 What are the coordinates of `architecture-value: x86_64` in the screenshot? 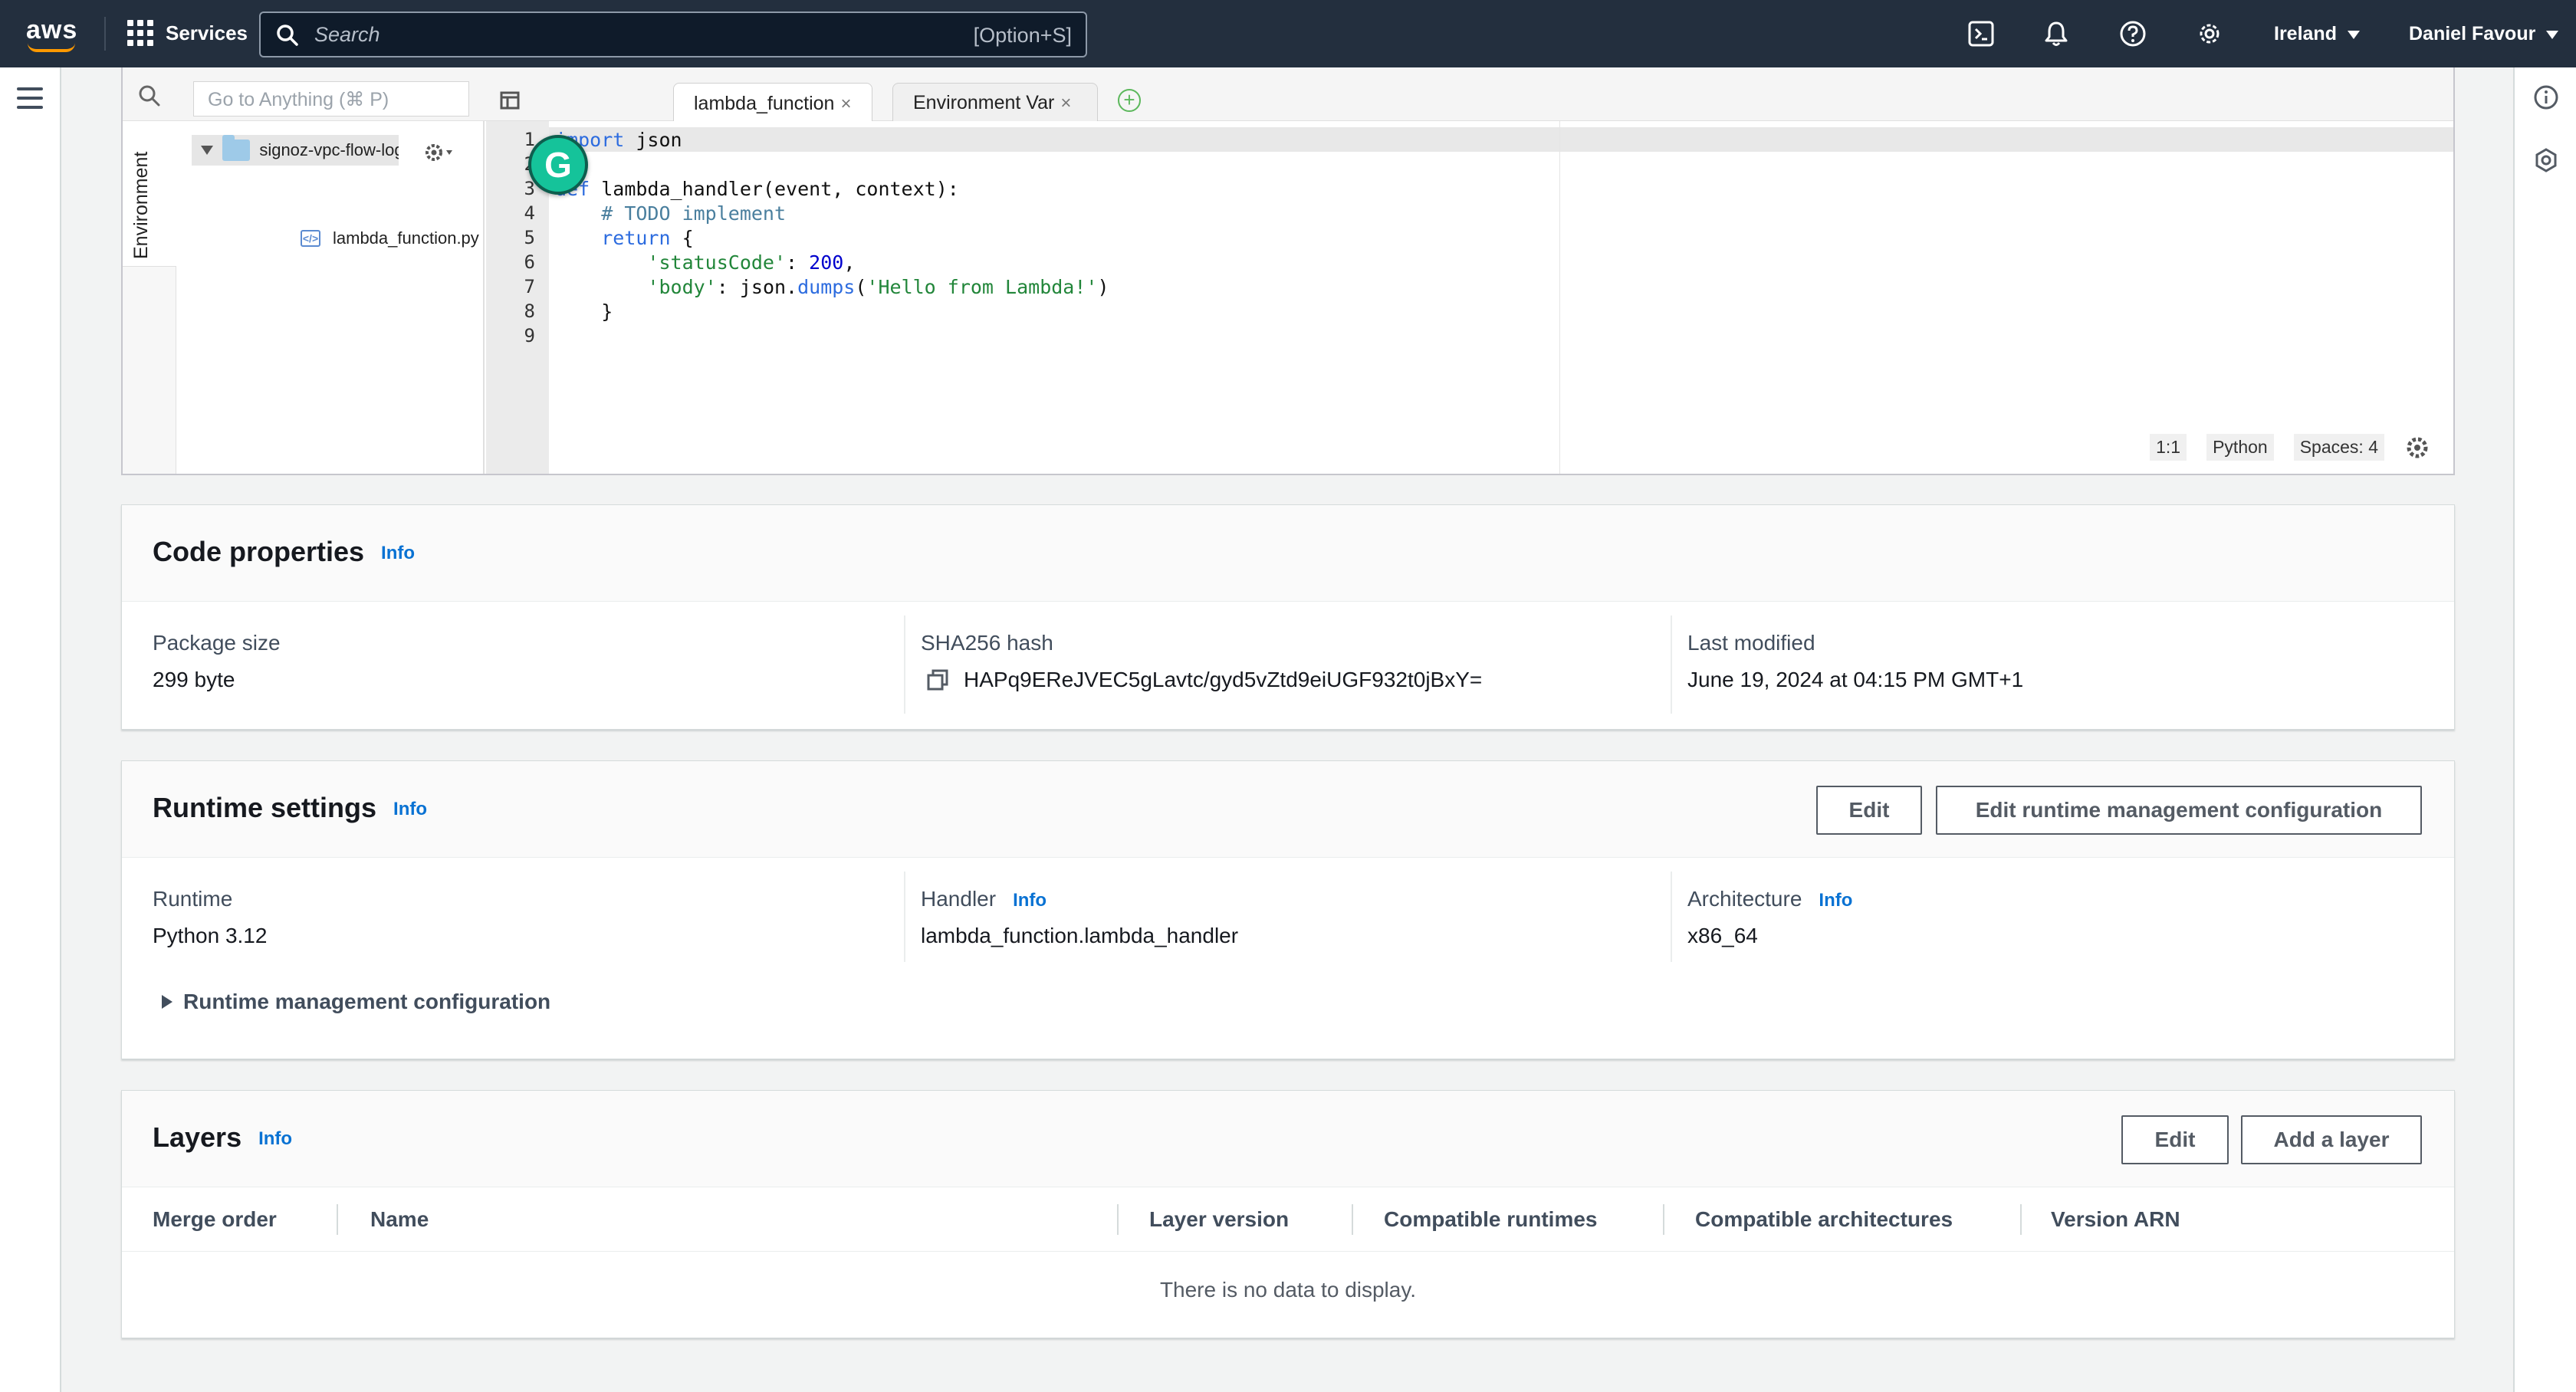 It's located at (1722, 935).